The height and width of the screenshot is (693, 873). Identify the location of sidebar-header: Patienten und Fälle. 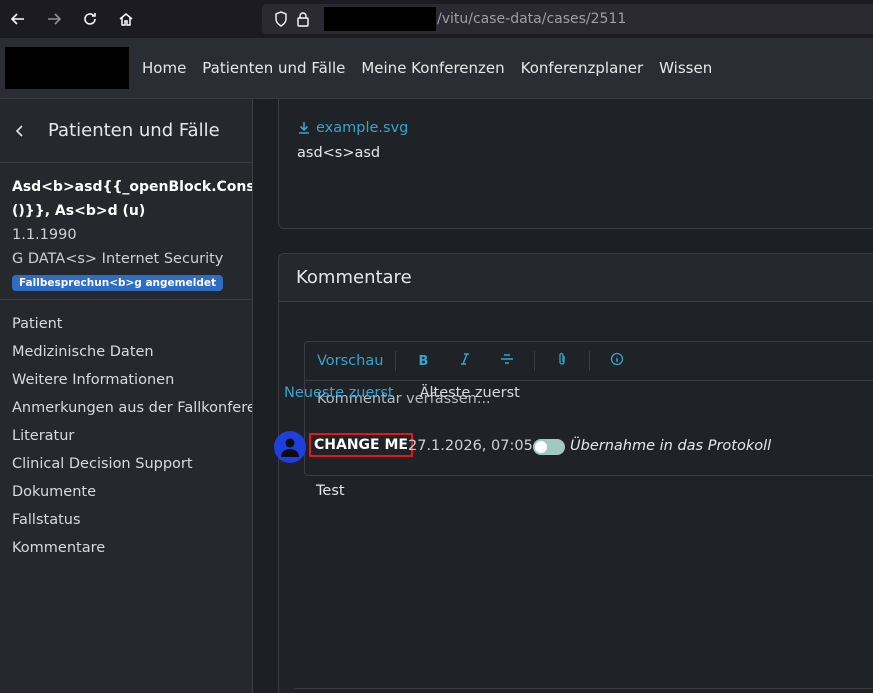
(126, 131).